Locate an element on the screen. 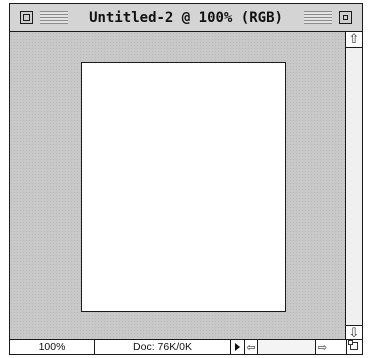  vertical-scrollbar: ⇧ ⇩ is located at coordinates (353, 186).